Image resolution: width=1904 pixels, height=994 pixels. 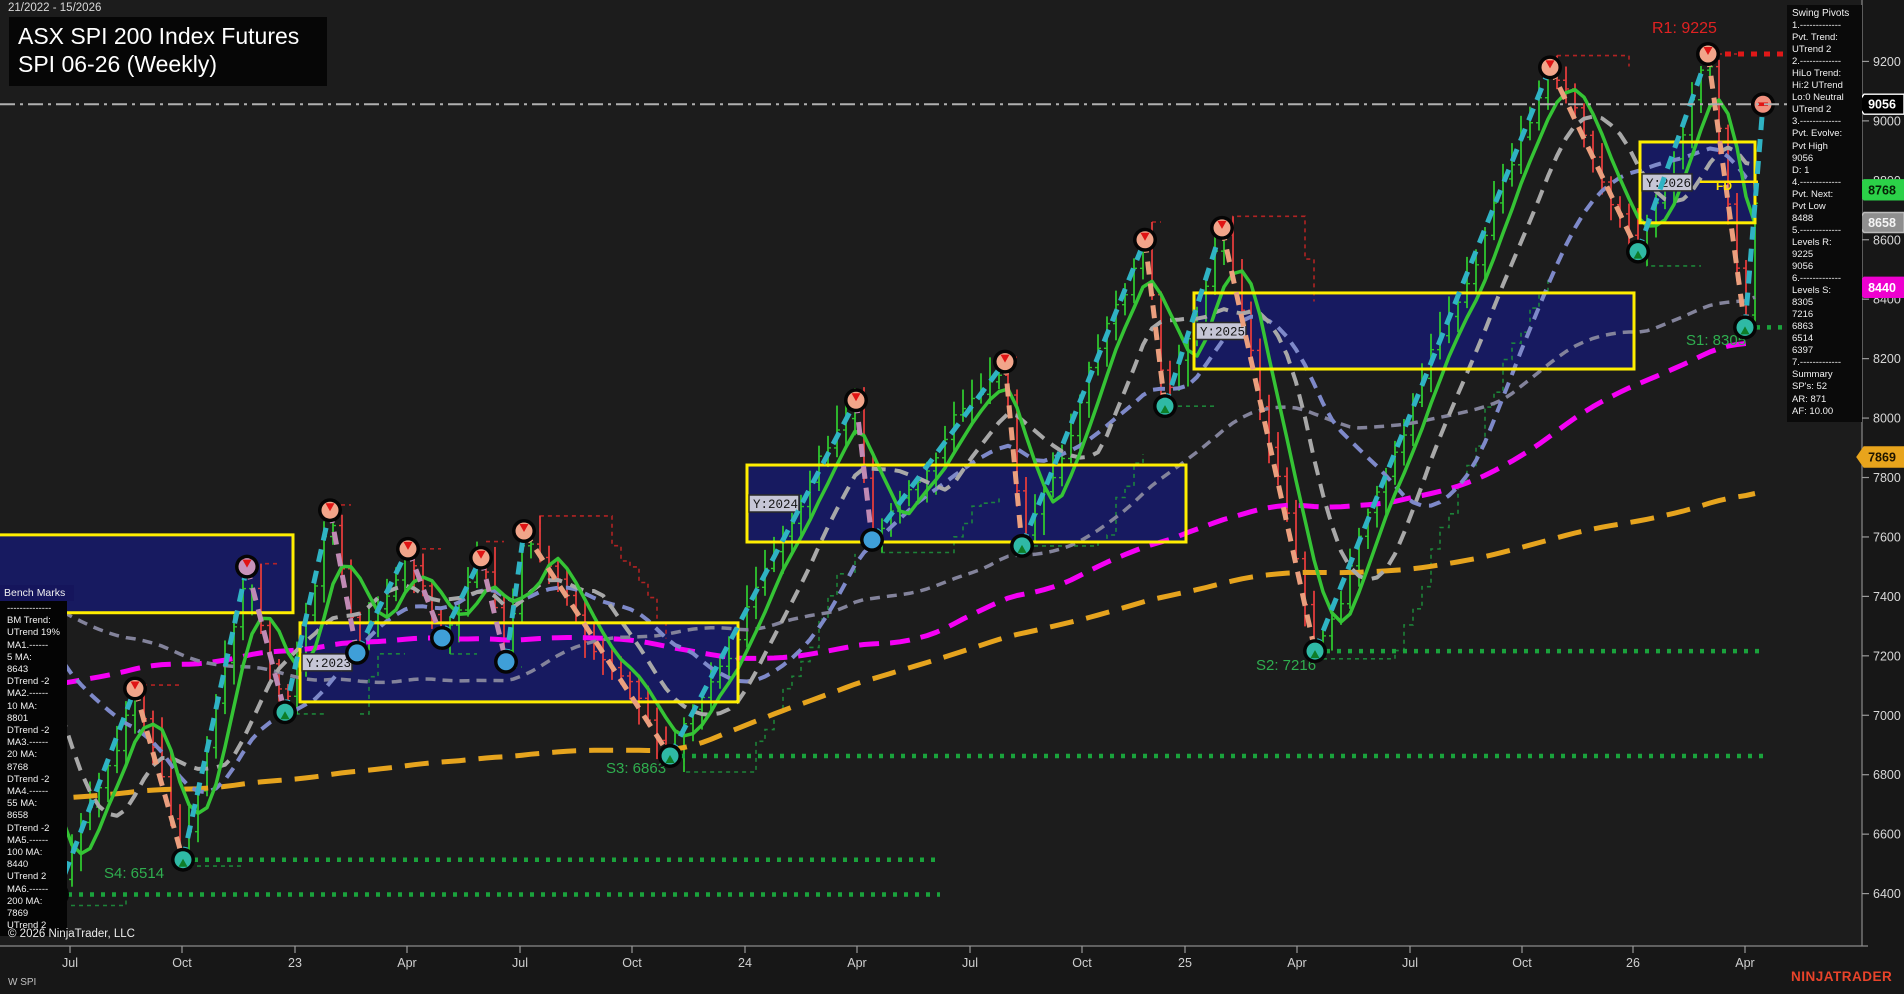 What do you see at coordinates (1887, 894) in the screenshot?
I see `price-tick-label: 6400` at bounding box center [1887, 894].